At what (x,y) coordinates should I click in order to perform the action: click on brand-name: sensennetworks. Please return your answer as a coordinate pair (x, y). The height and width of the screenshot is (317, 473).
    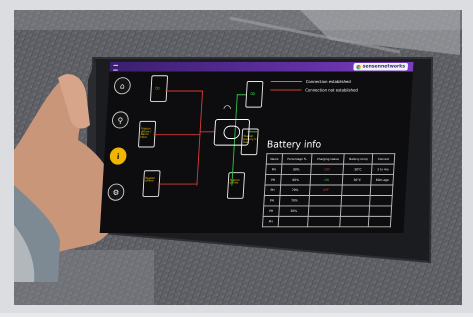
    Looking at the image, I should click on (384, 67).